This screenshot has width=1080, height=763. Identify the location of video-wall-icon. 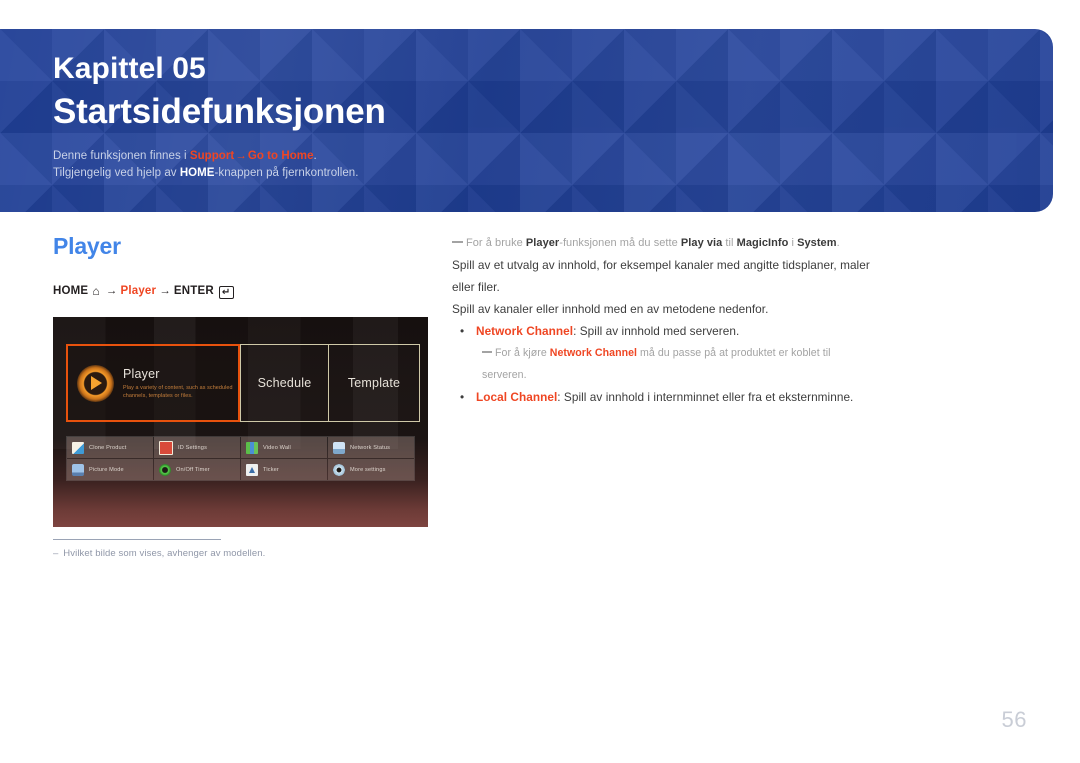
(252, 447).